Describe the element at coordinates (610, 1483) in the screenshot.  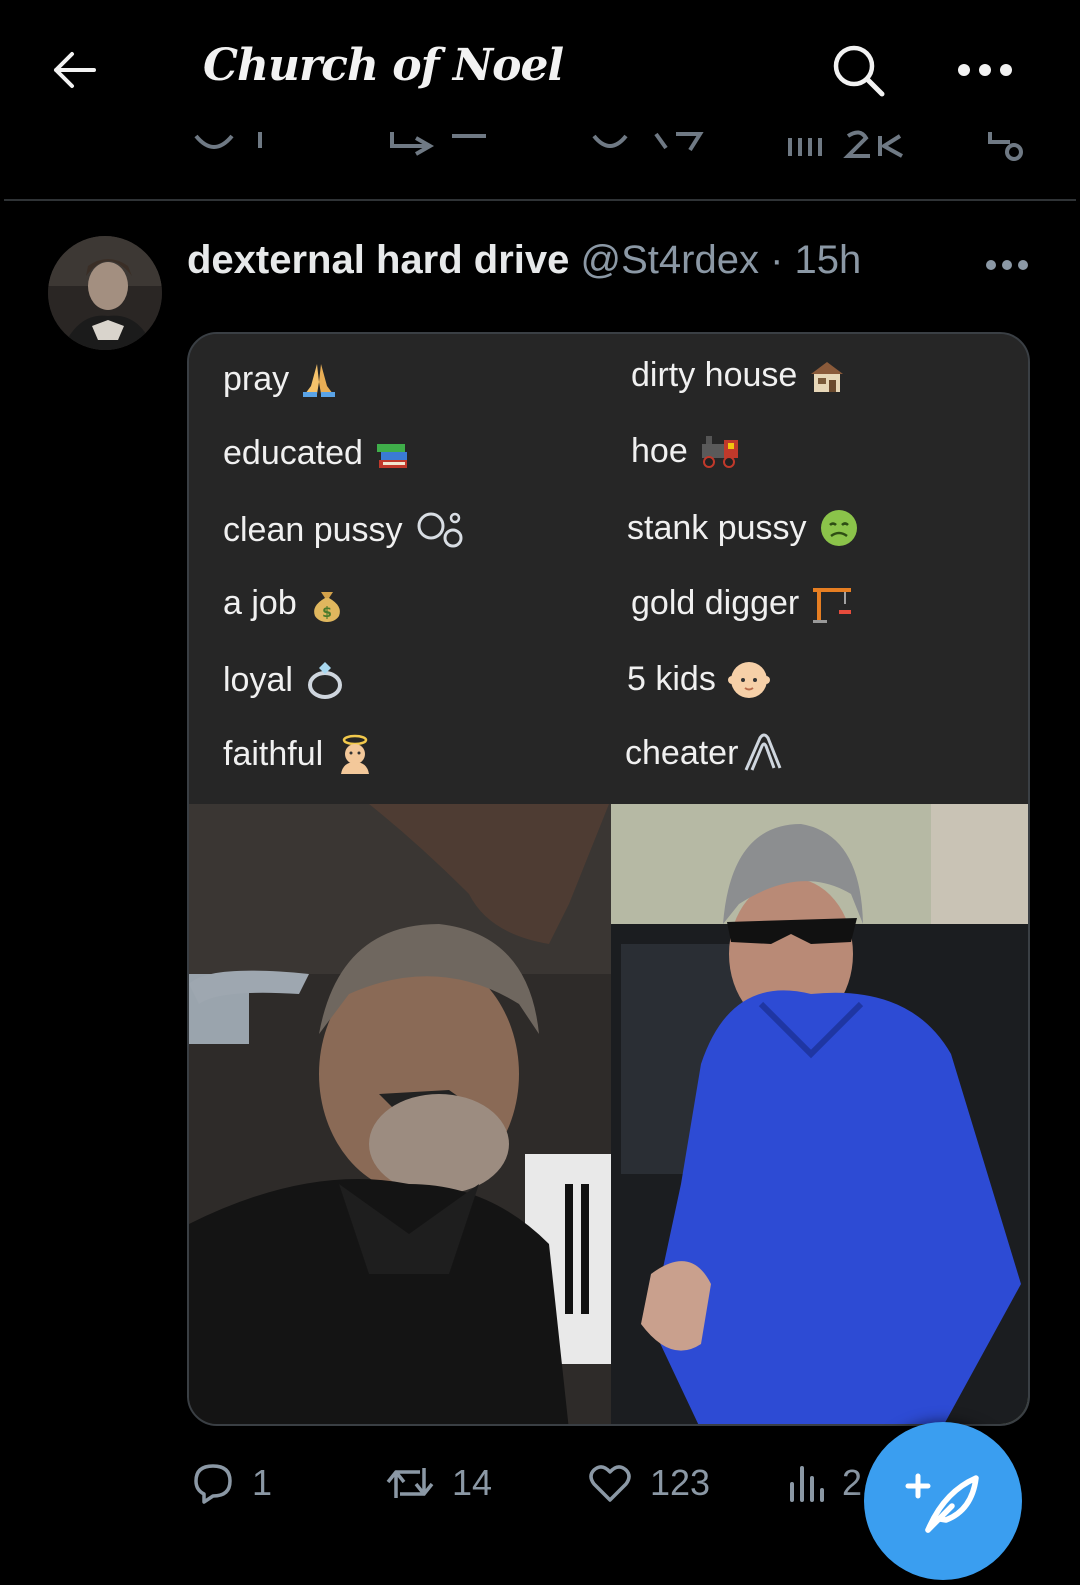
I see `heart-icon` at that location.